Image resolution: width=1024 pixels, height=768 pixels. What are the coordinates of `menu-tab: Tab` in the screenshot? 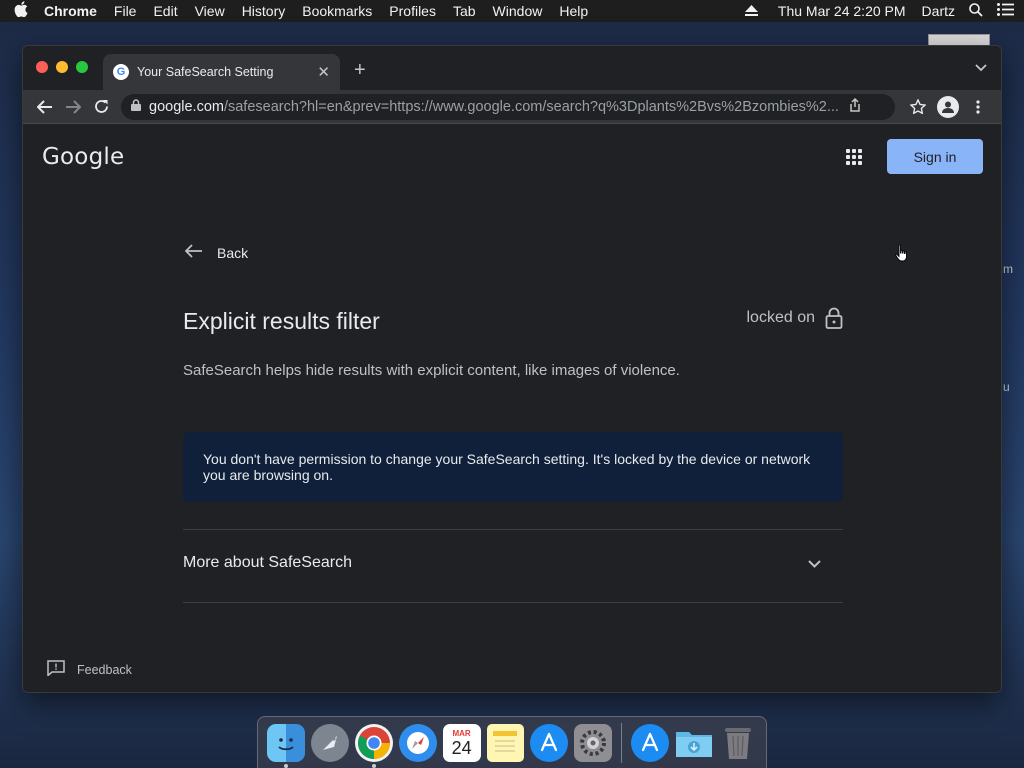 It's located at (464, 11).